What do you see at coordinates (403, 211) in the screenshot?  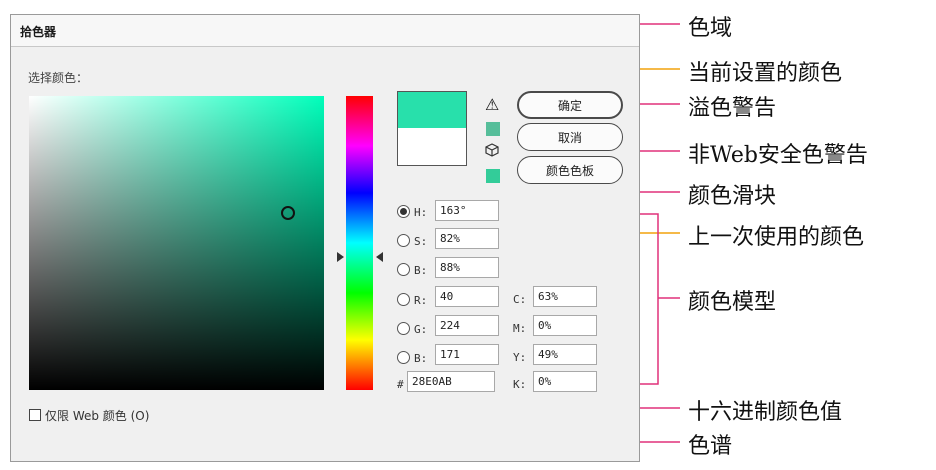 I see `radio-h` at bounding box center [403, 211].